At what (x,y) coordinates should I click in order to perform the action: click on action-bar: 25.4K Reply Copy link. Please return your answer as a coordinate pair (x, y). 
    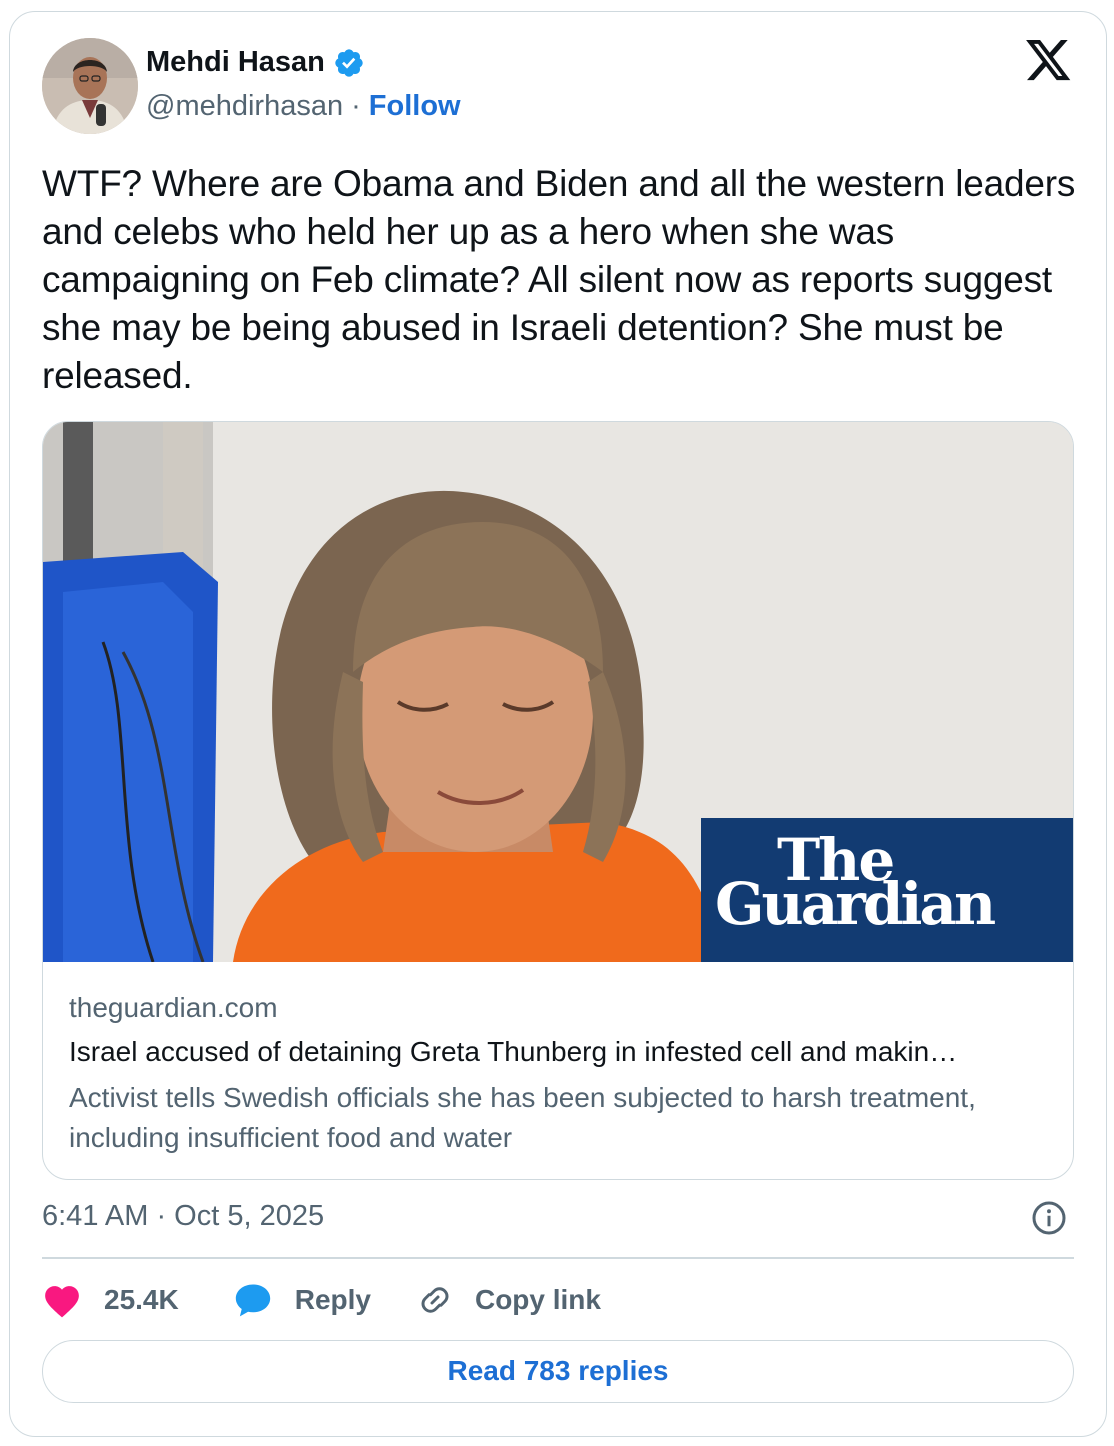
    Looking at the image, I should click on (321, 1300).